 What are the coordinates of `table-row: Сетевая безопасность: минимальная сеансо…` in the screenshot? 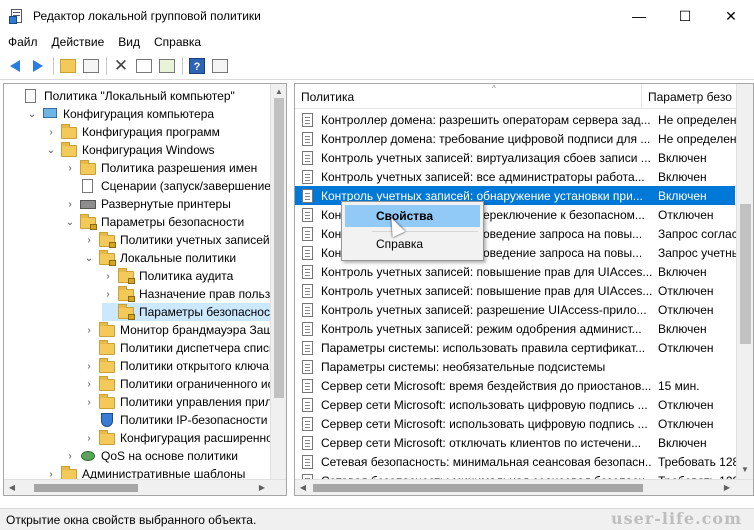 It's located at (519, 461).